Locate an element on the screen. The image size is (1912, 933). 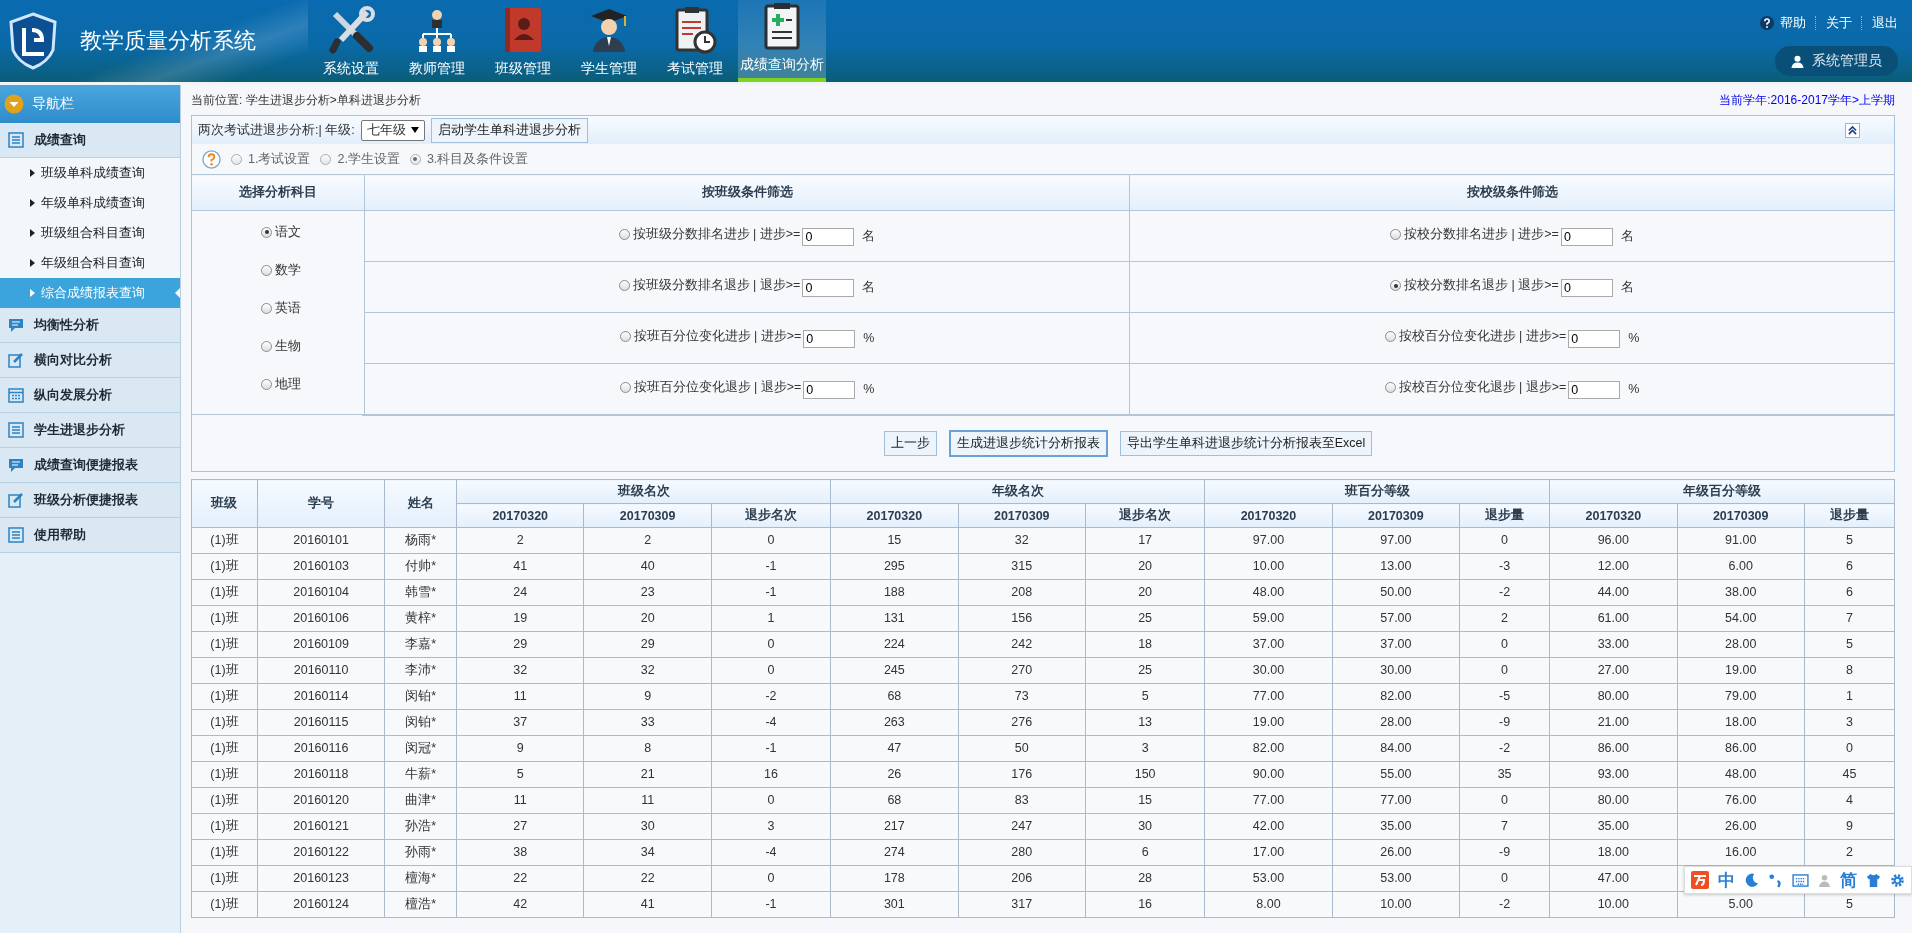
settings-icon is located at coordinates (1897, 880).